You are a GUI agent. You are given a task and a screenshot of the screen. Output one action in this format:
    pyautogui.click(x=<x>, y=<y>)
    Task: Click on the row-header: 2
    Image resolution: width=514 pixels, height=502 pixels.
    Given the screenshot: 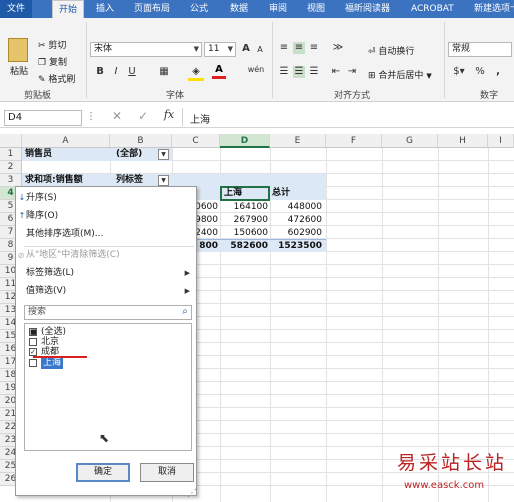 What is the action you would take?
    pyautogui.click(x=11, y=167)
    